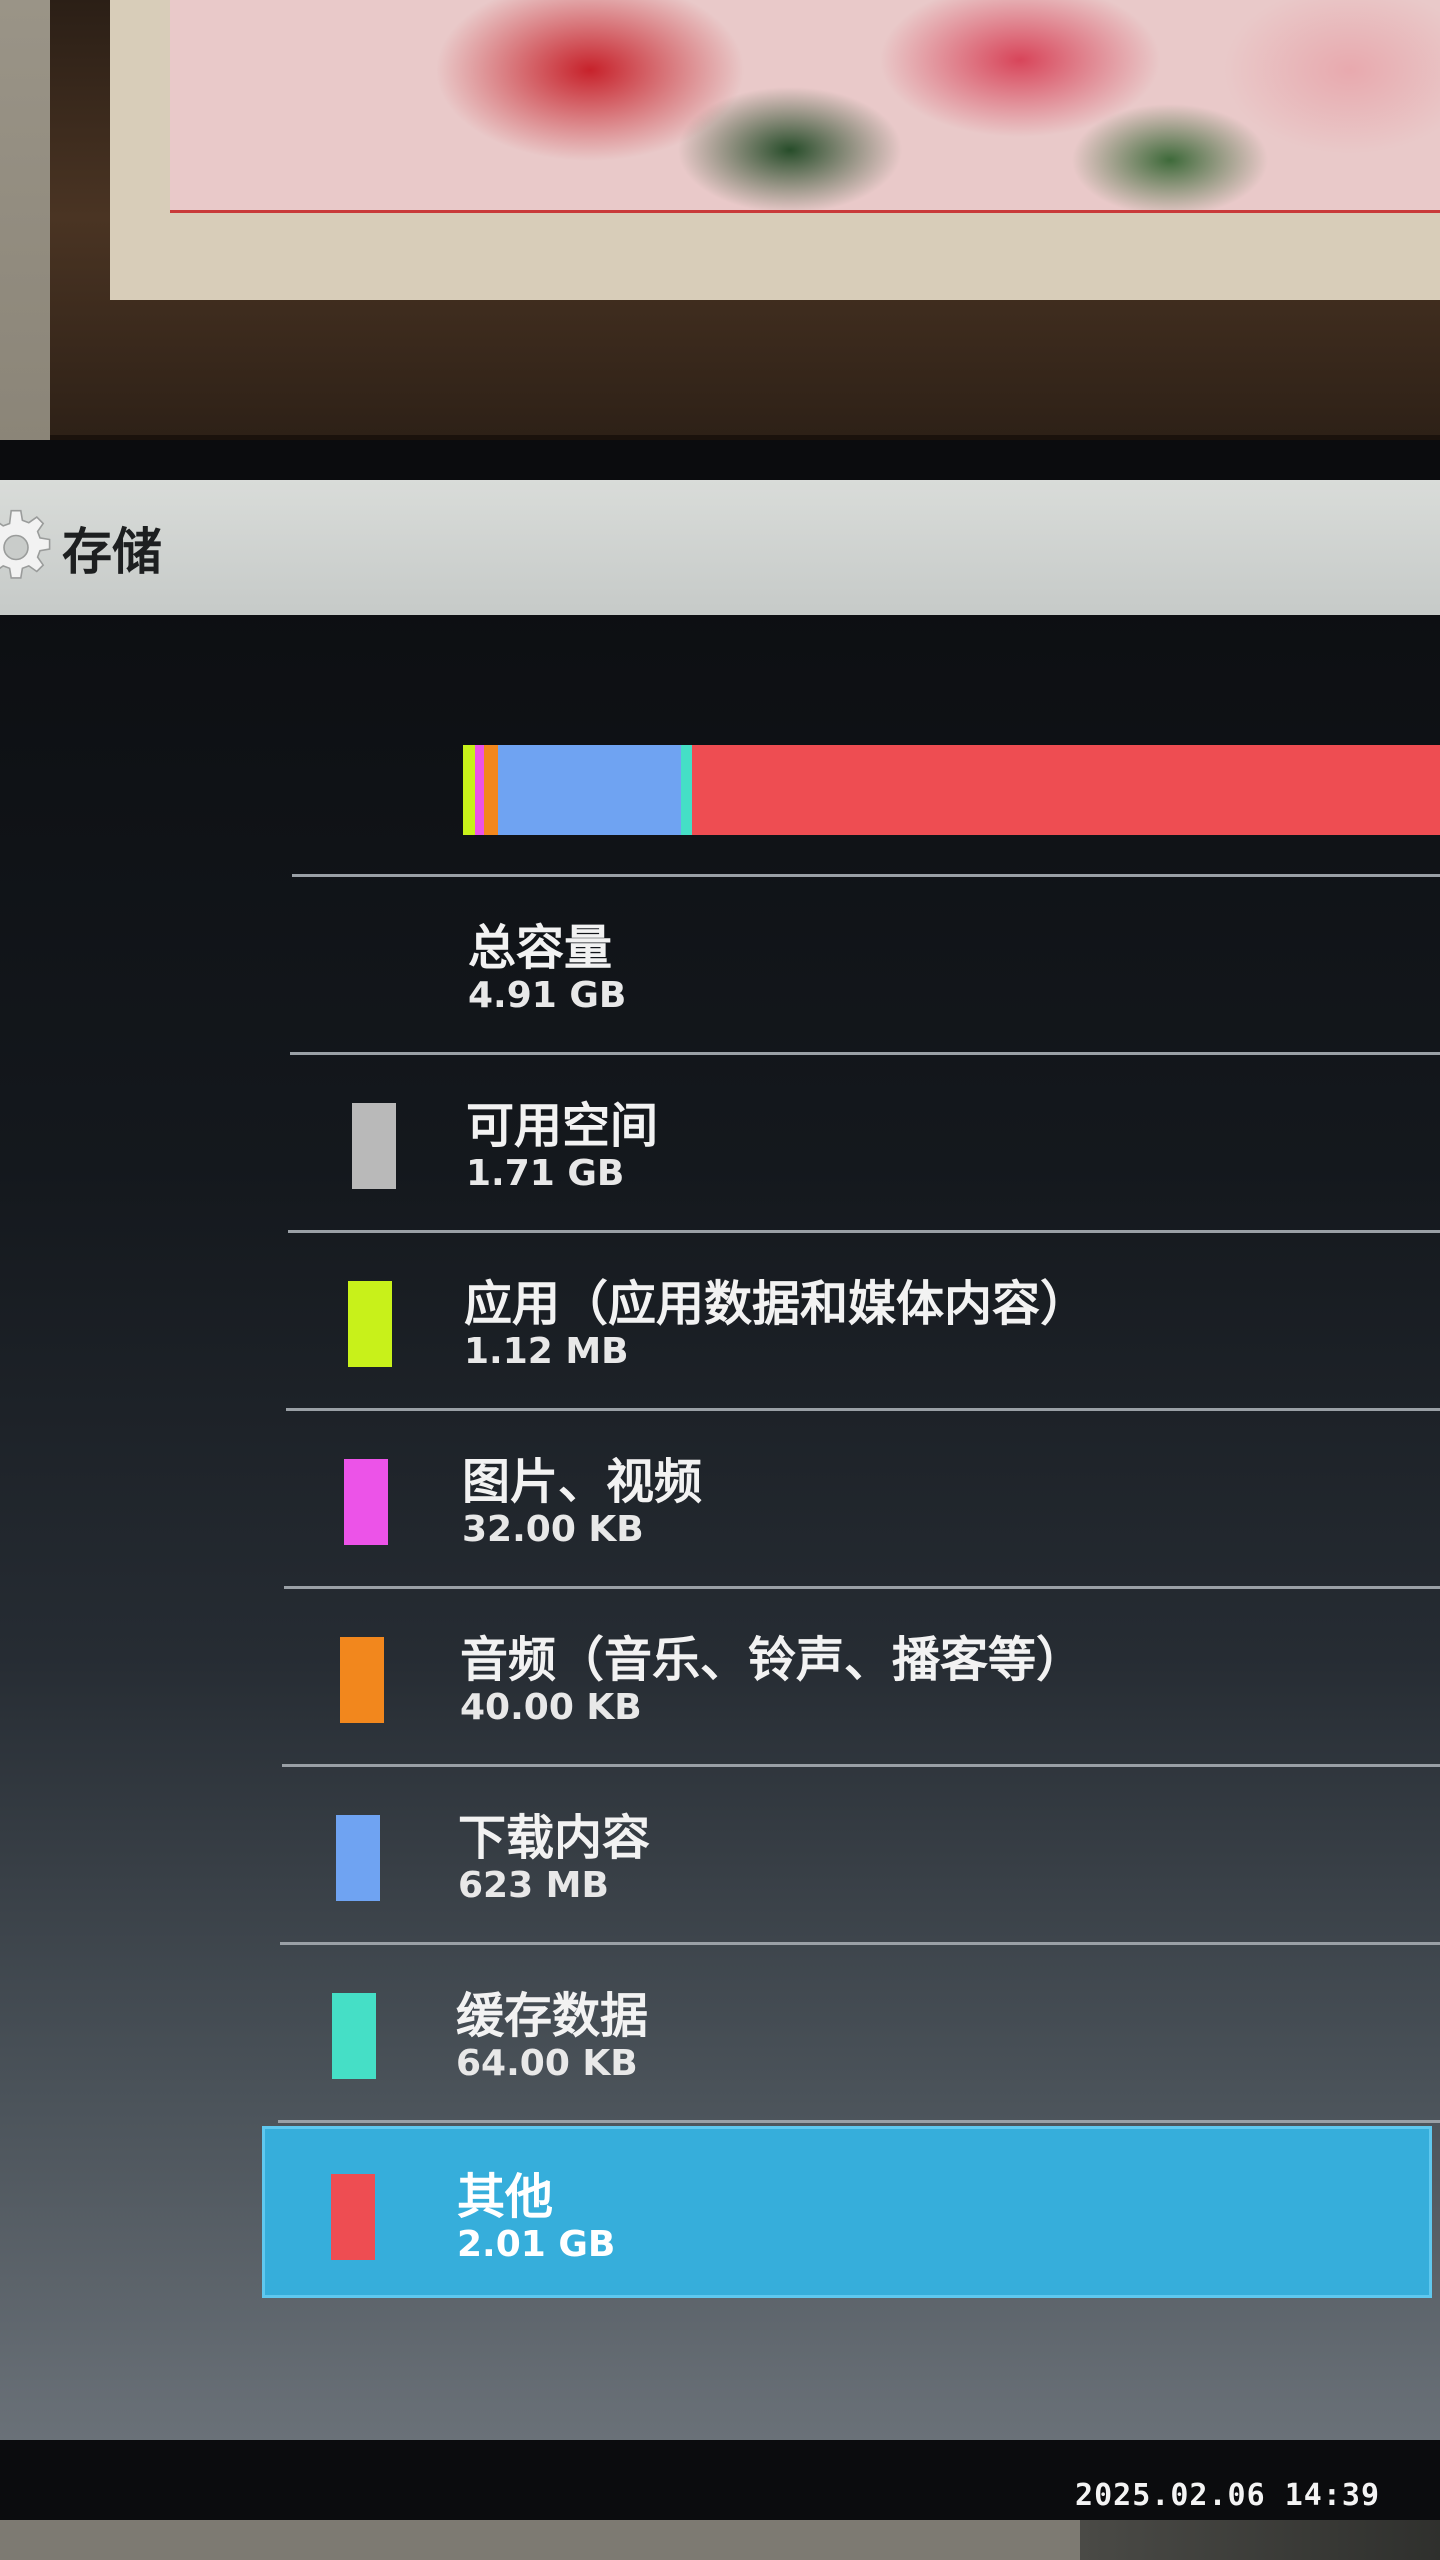 The width and height of the screenshot is (1440, 2560). Describe the element at coordinates (536, 2244) in the screenshot. I see `storage-item-size: 2.01 GB` at that location.